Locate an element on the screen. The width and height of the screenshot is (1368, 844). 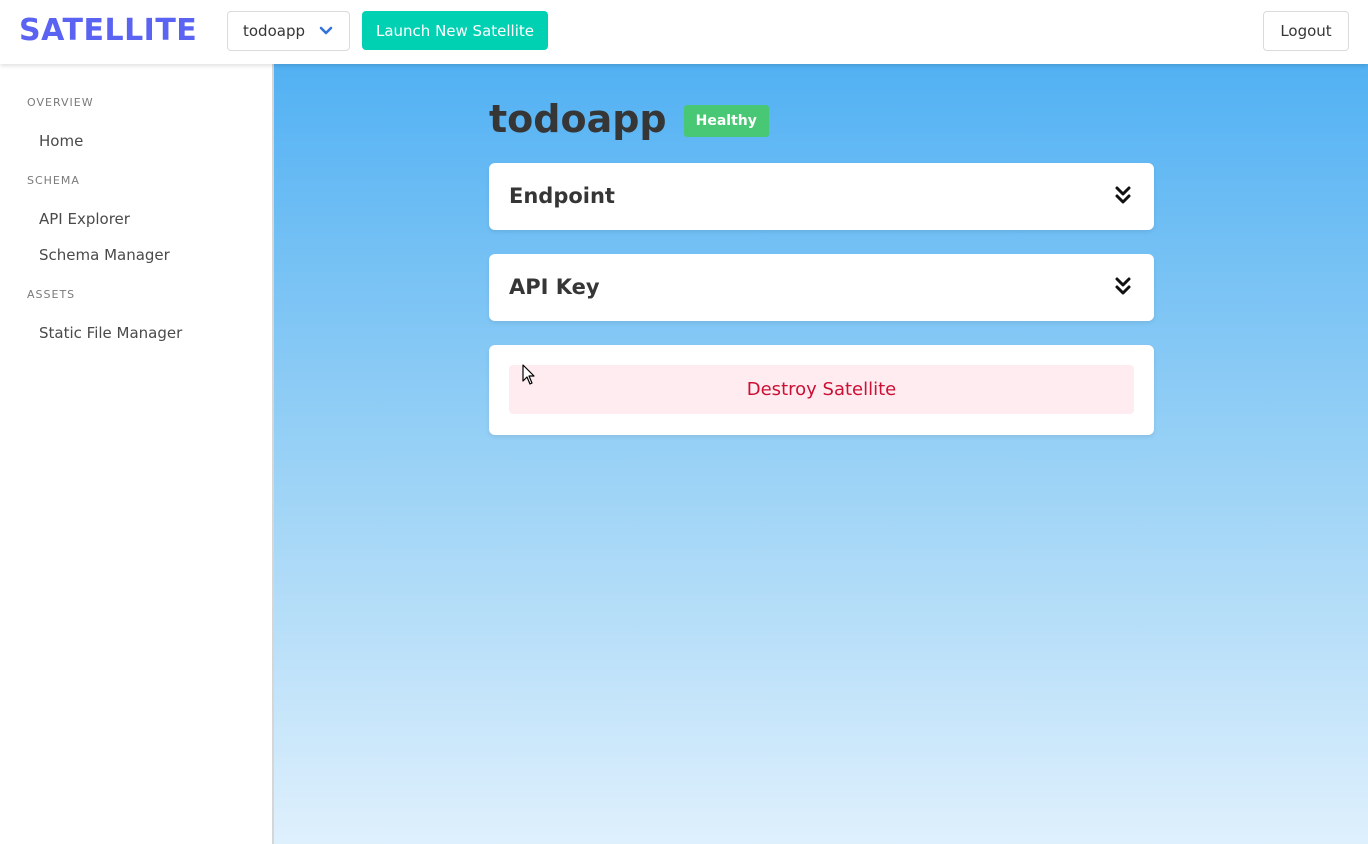
api-key-card-title: API Key is located at coordinates (554, 287).